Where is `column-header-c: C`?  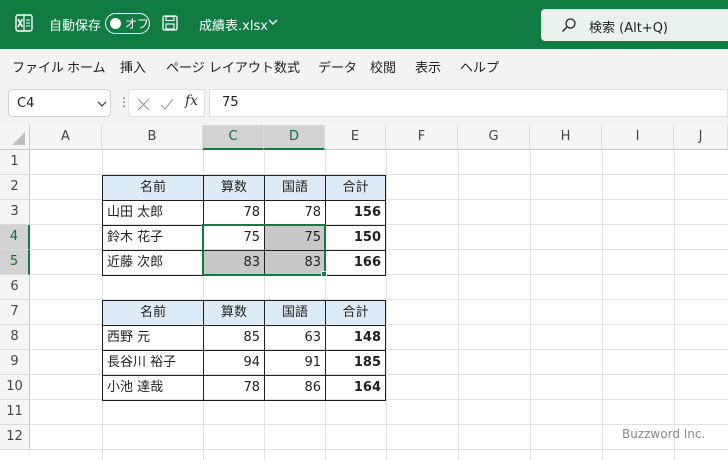
column-header-c: C is located at coordinates (233, 137).